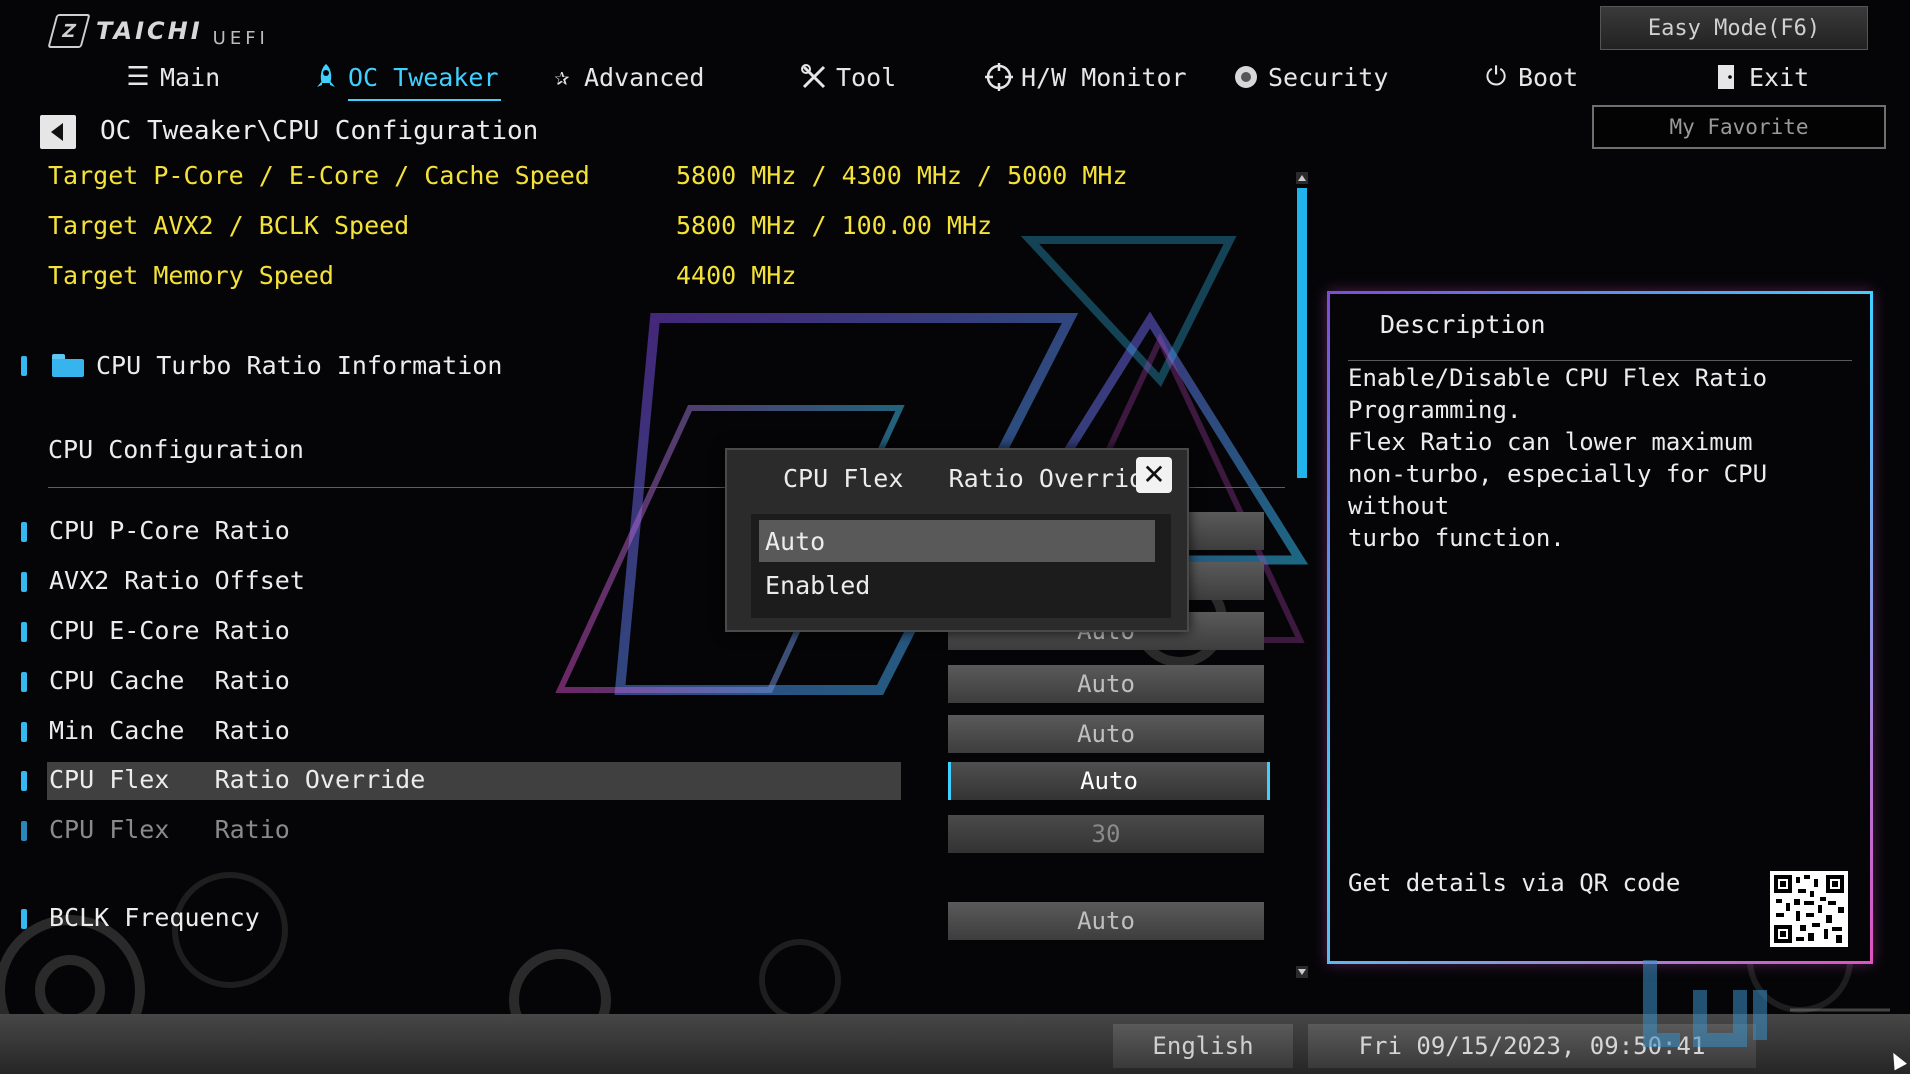 This screenshot has height=1074, width=1910. I want to click on setting-min-cache-ratio: Min Cache Ratio, so click(169, 730).